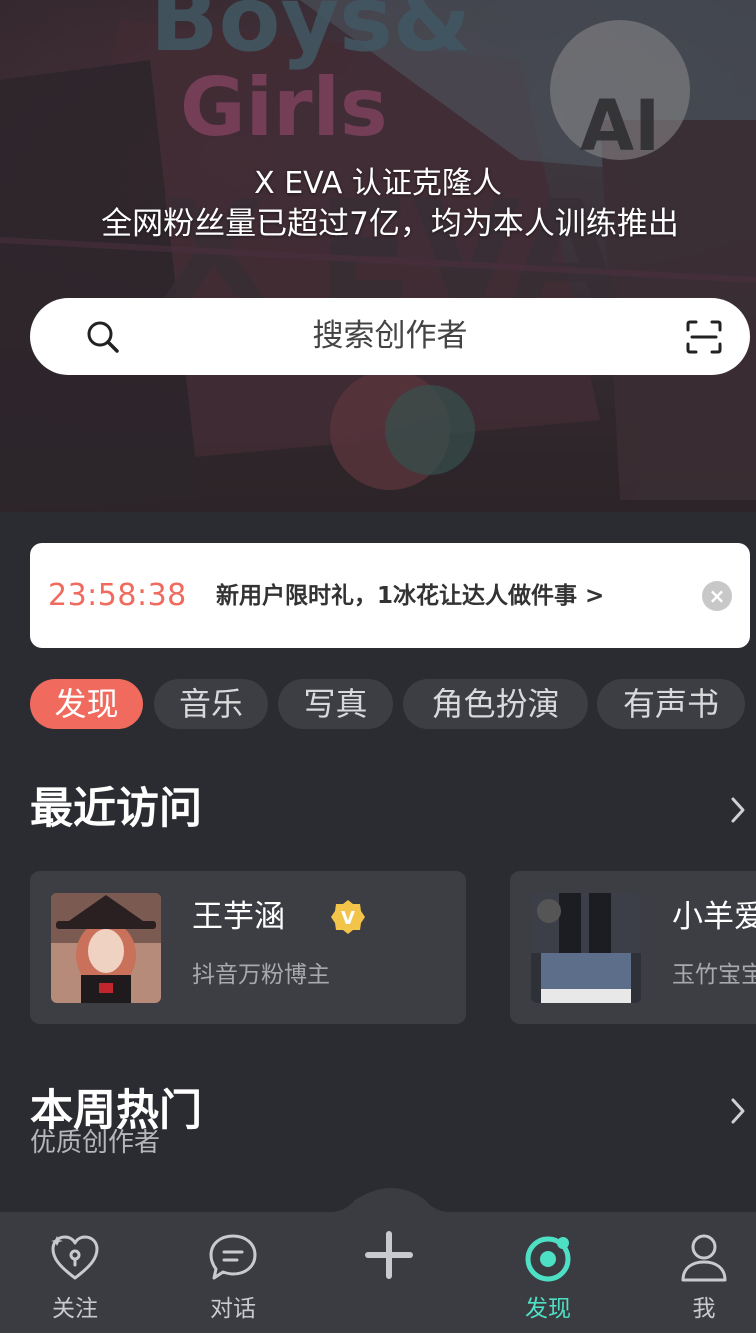  Describe the element at coordinates (704, 1309) in the screenshot. I see `nav-label: 我` at that location.